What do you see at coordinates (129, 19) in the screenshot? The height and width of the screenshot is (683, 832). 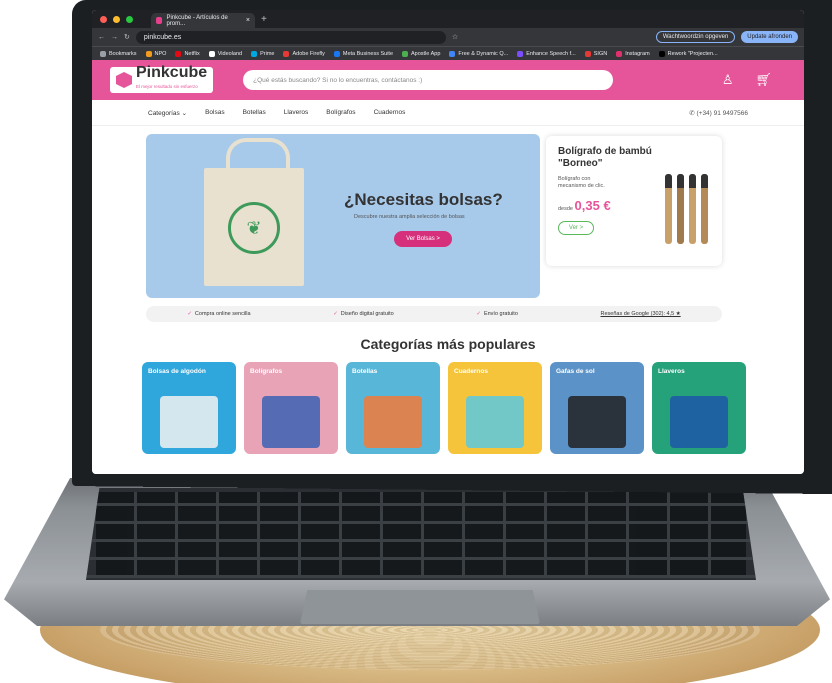 I see `maximize-window-icon` at bounding box center [129, 19].